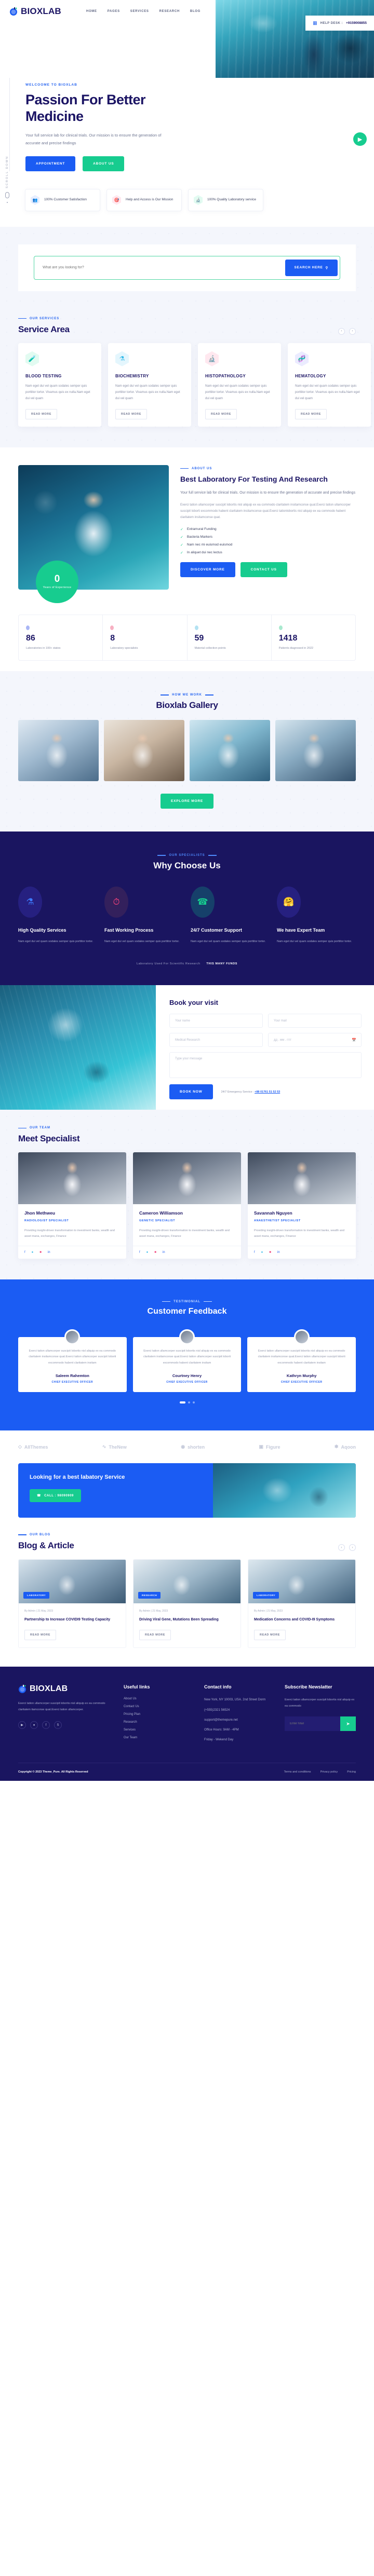 This screenshot has width=374, height=2576. I want to click on footer-link: Research, so click(160, 1722).